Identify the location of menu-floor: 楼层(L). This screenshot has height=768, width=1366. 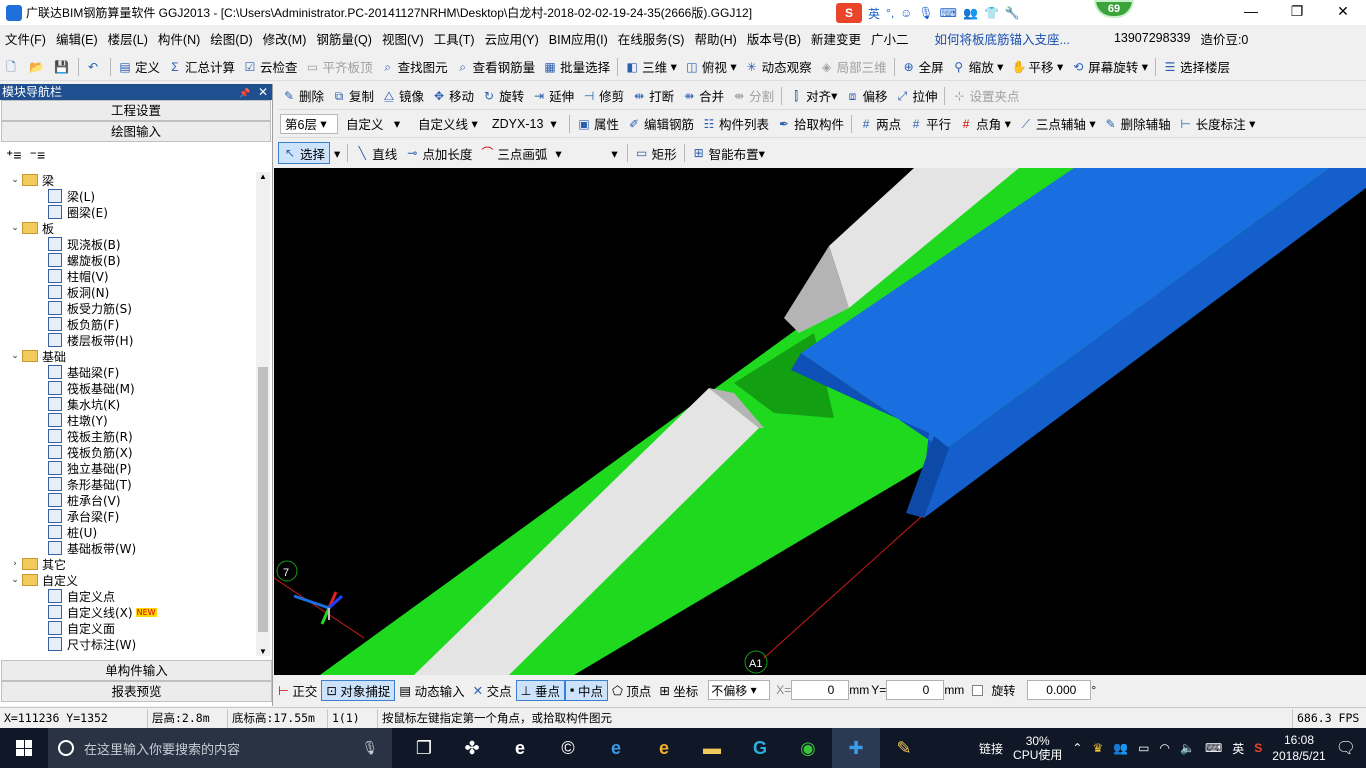
(128, 38).